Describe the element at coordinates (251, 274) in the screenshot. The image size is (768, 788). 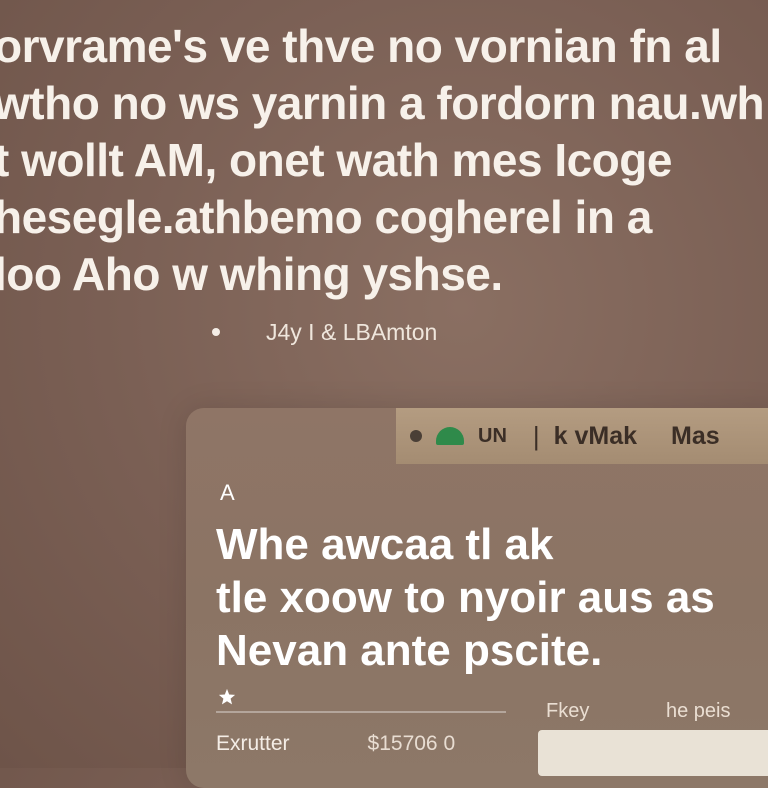
I see `headline-line: loo Aho w whing yshse.` at that location.